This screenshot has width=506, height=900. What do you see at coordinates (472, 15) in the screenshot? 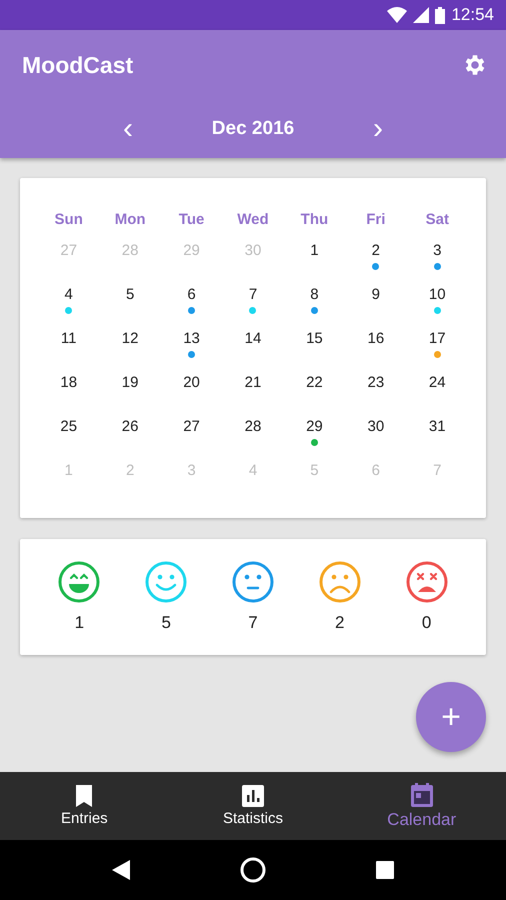
I see `clock-time: 12:54` at bounding box center [472, 15].